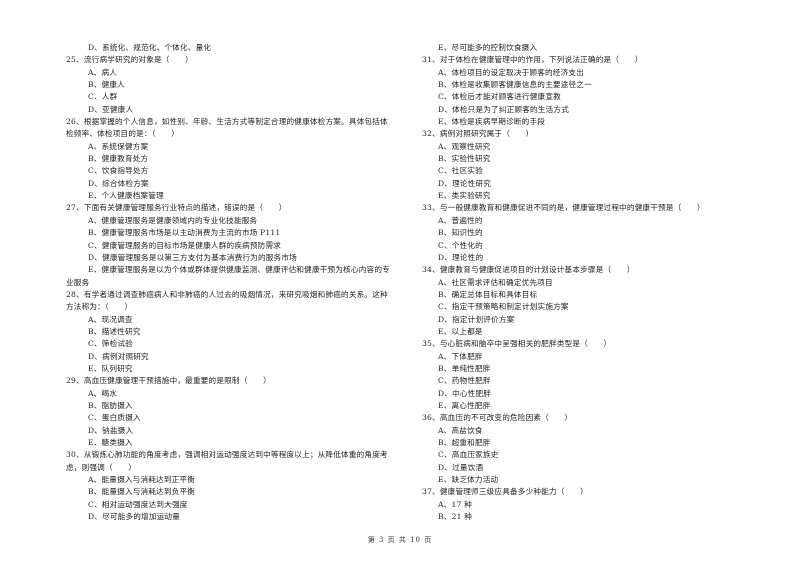  What do you see at coordinates (495, 282) in the screenshot?
I see `option-line: A、社区需求评估和确定优先项目` at bounding box center [495, 282].